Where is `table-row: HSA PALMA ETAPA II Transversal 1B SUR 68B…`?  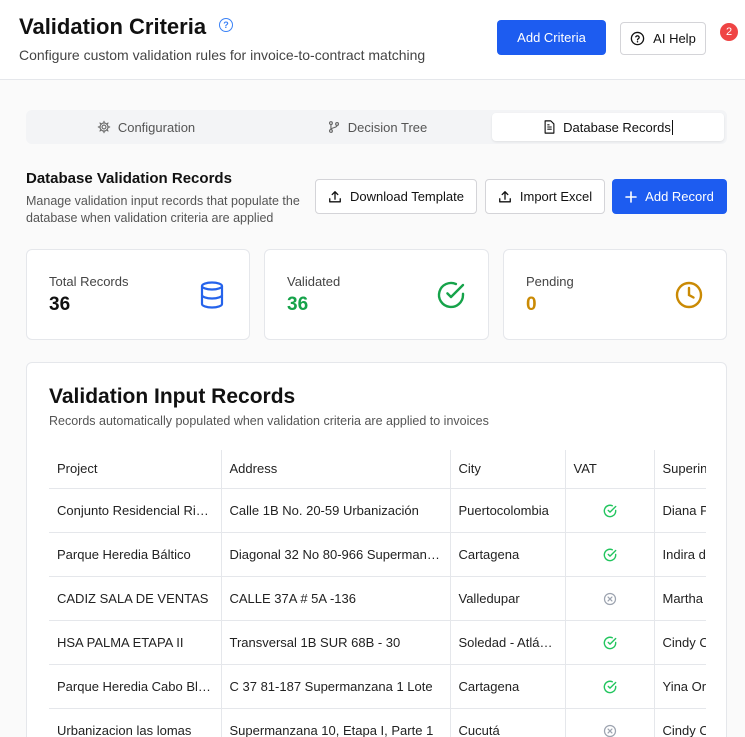 table-row: HSA PALMA ETAPA II Transversal 1B SUR 68B… is located at coordinates (377, 642).